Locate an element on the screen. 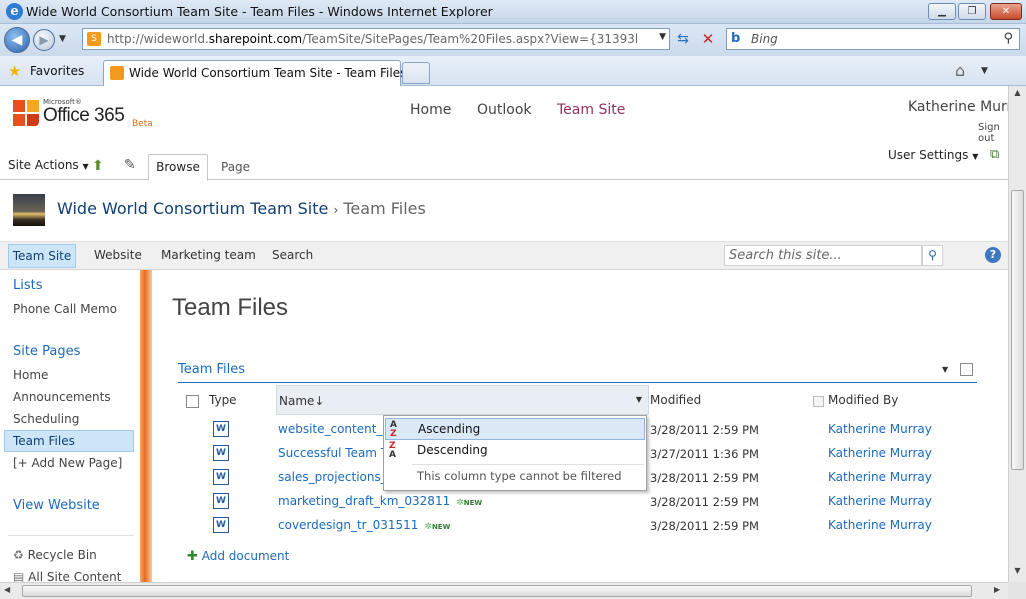 Image resolution: width=1026 pixels, height=599 pixels. user-settings-menu: User Settings ▼ is located at coordinates (933, 155).